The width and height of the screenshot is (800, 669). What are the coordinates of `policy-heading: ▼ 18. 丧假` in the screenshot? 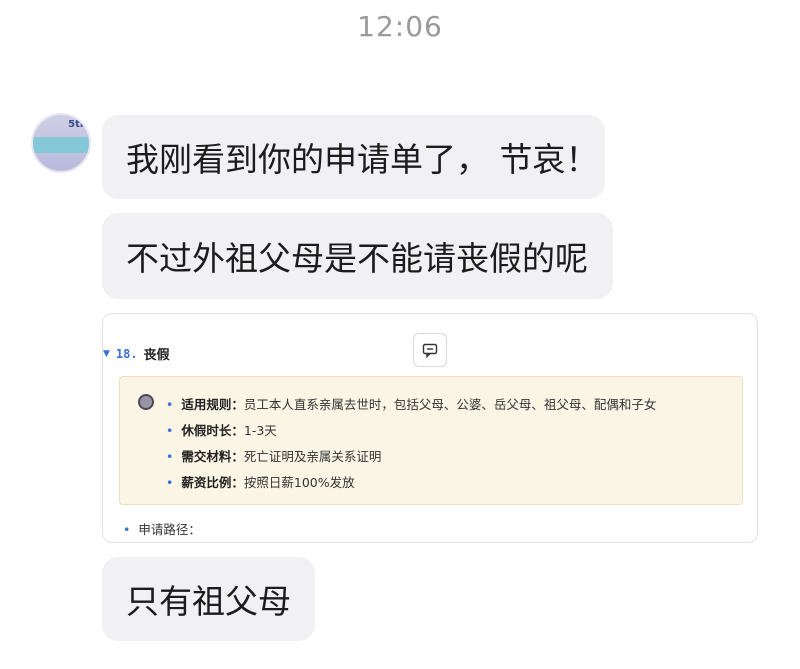 It's located at (136, 354).